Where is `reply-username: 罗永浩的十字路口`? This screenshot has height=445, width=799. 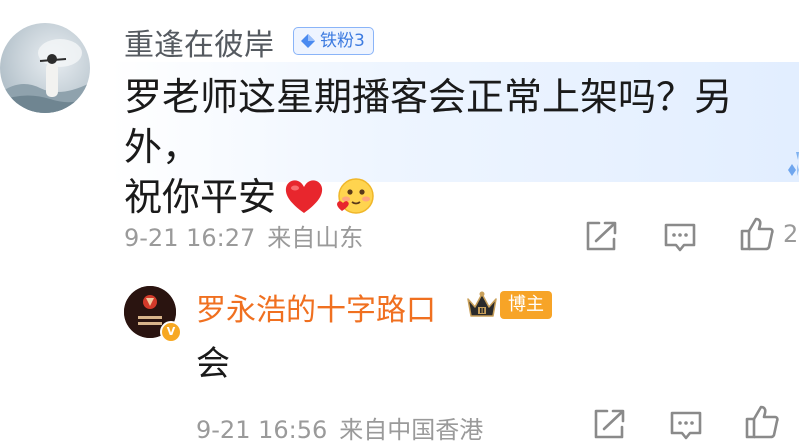 reply-username: 罗永浩的十字路口 is located at coordinates (316, 307).